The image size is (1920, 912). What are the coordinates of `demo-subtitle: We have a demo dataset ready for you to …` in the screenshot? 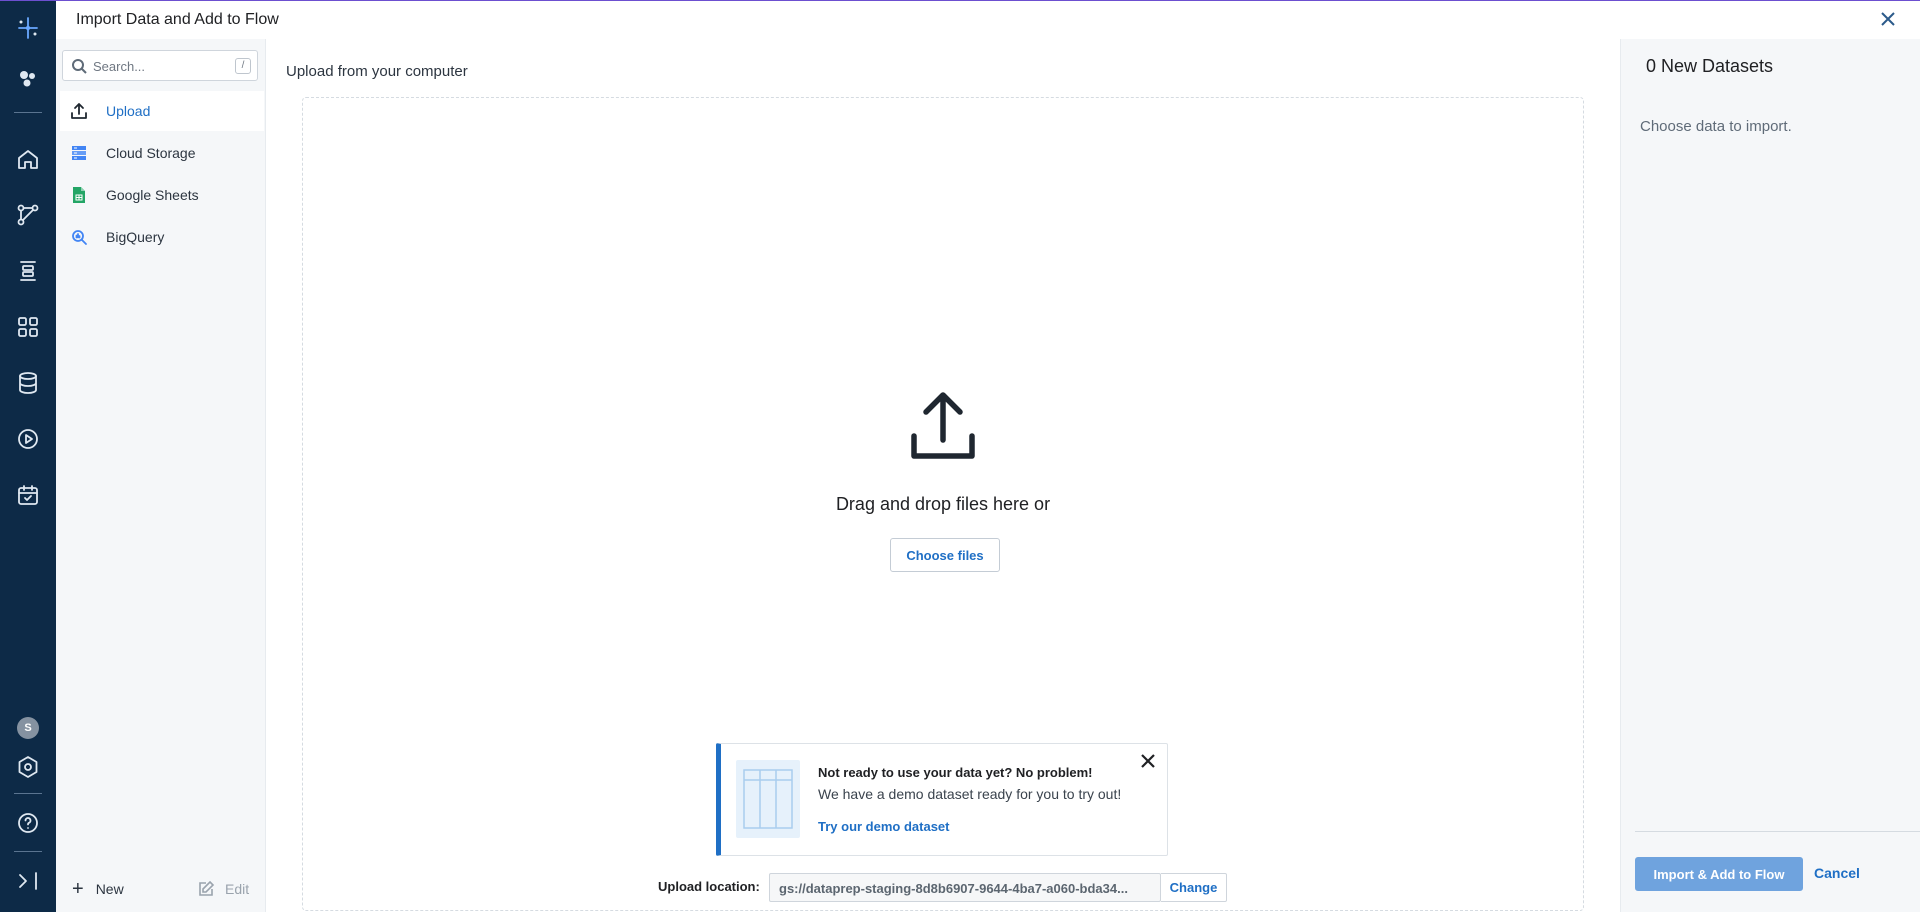 It's located at (970, 794).